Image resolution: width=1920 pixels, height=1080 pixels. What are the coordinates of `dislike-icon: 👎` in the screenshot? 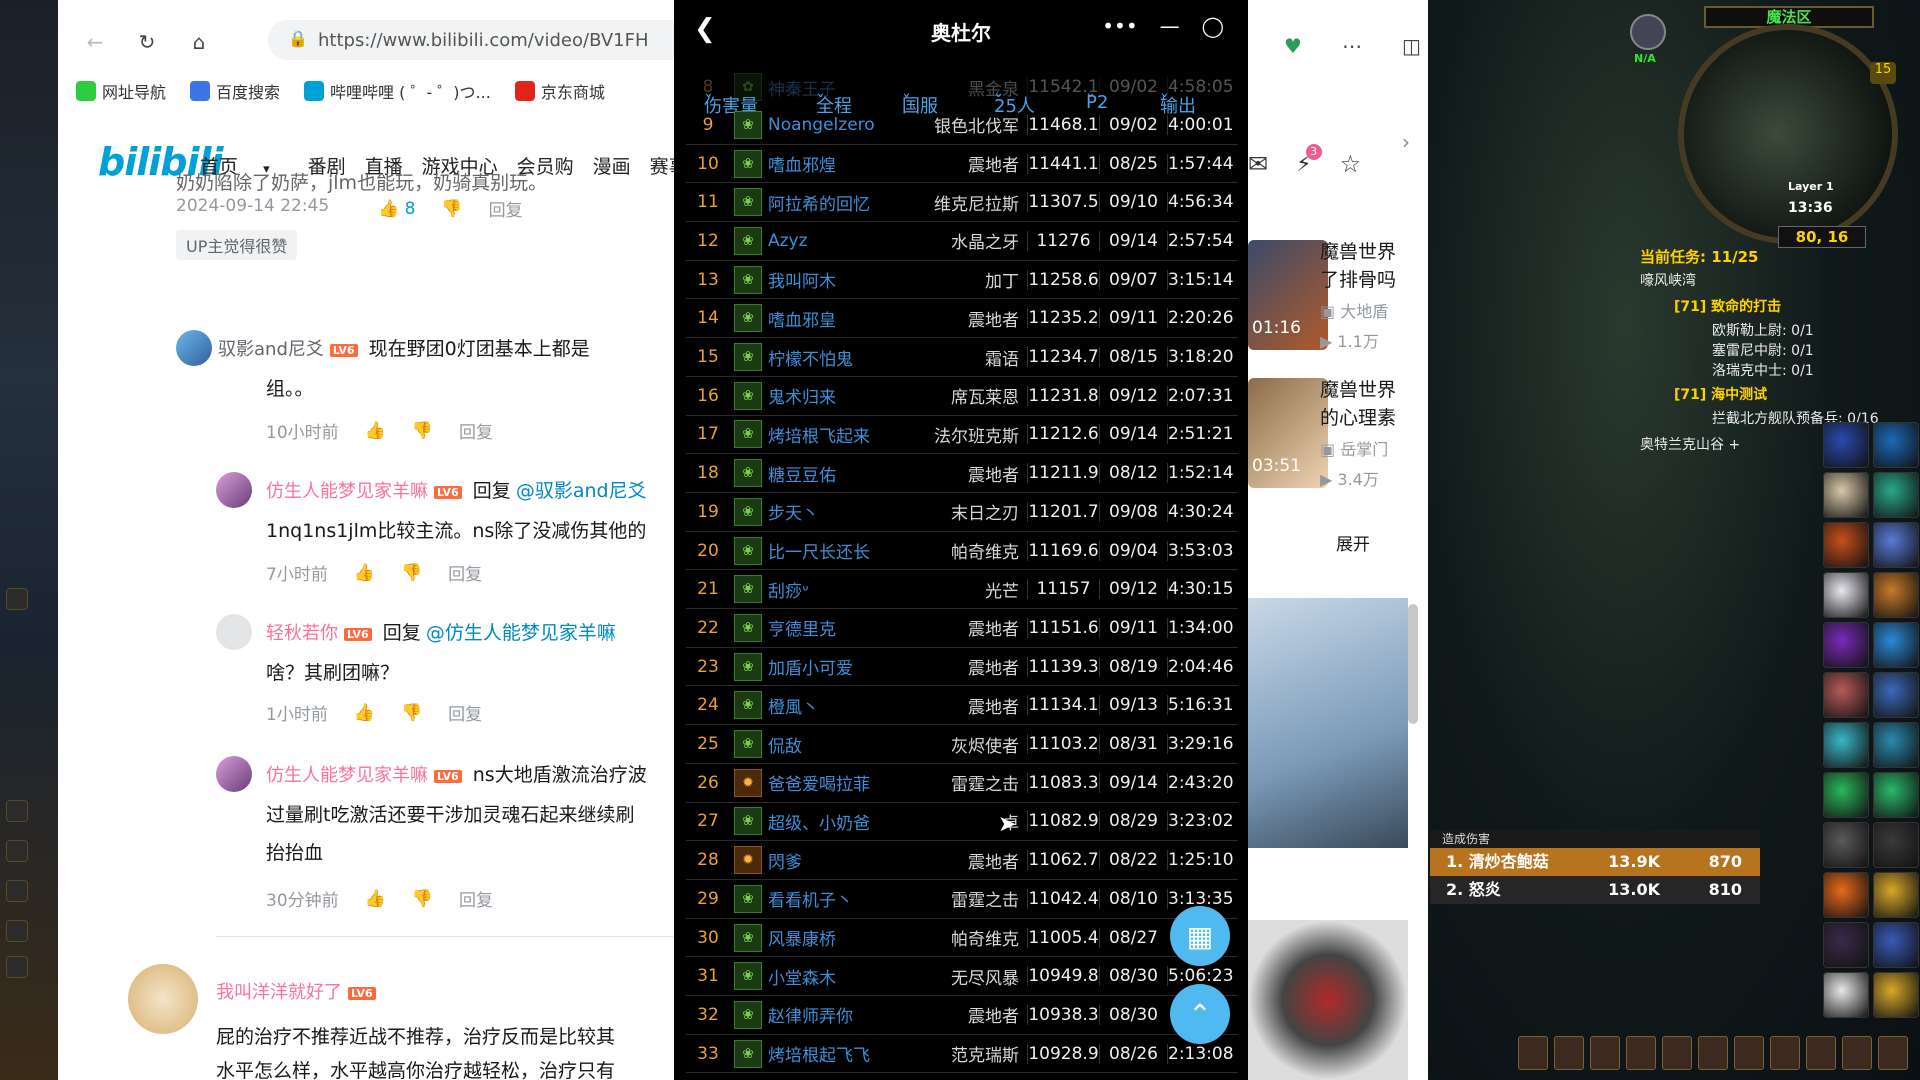 It's located at (411, 713).